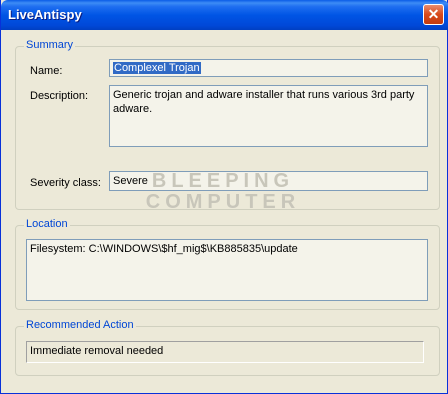  I want to click on severity-label: Severity class:, so click(65, 183).